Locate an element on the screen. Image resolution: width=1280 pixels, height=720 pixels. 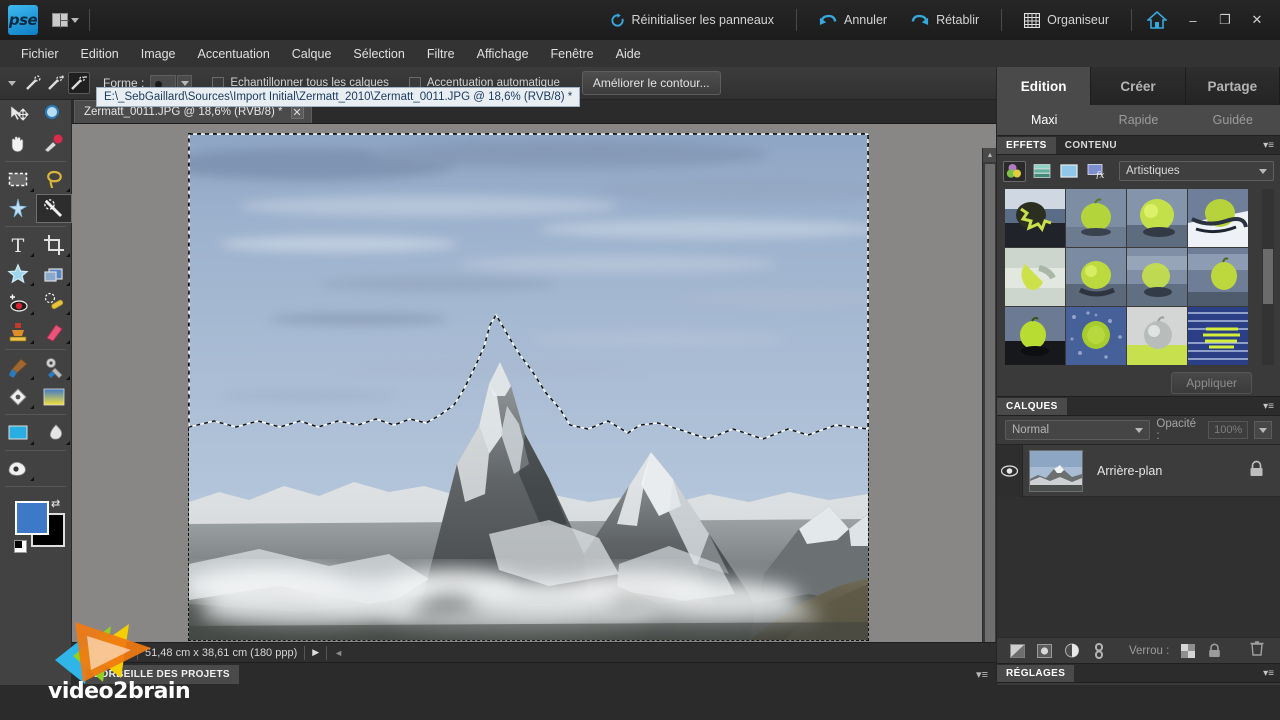
effects-scrollbar is located at coordinates (1268, 277).